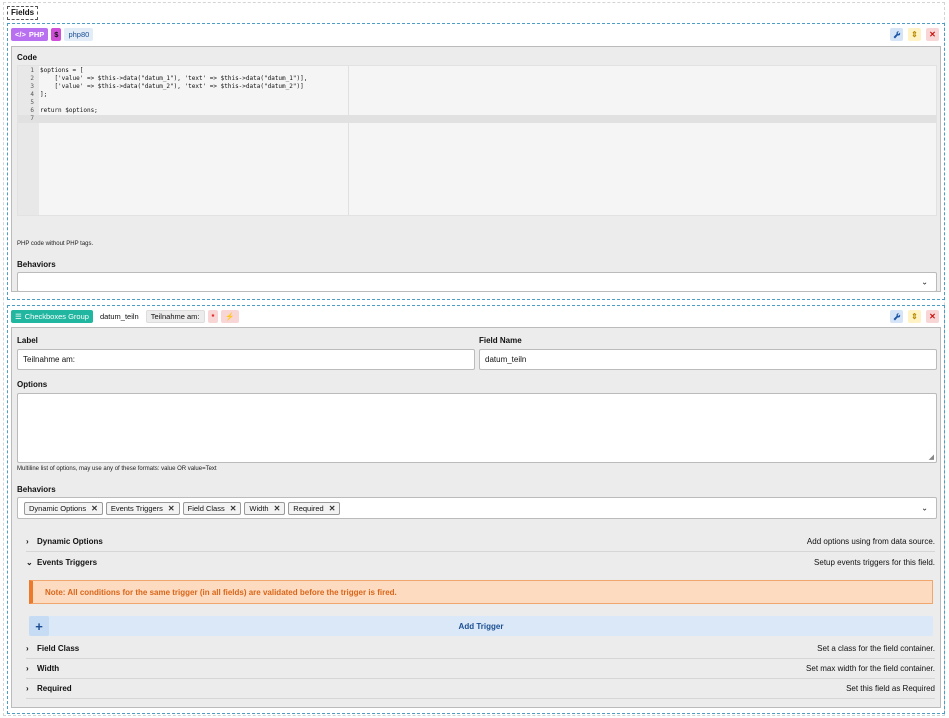 The height and width of the screenshot is (718, 949). What do you see at coordinates (27, 340) in the screenshot?
I see `label-label: Label` at bounding box center [27, 340].